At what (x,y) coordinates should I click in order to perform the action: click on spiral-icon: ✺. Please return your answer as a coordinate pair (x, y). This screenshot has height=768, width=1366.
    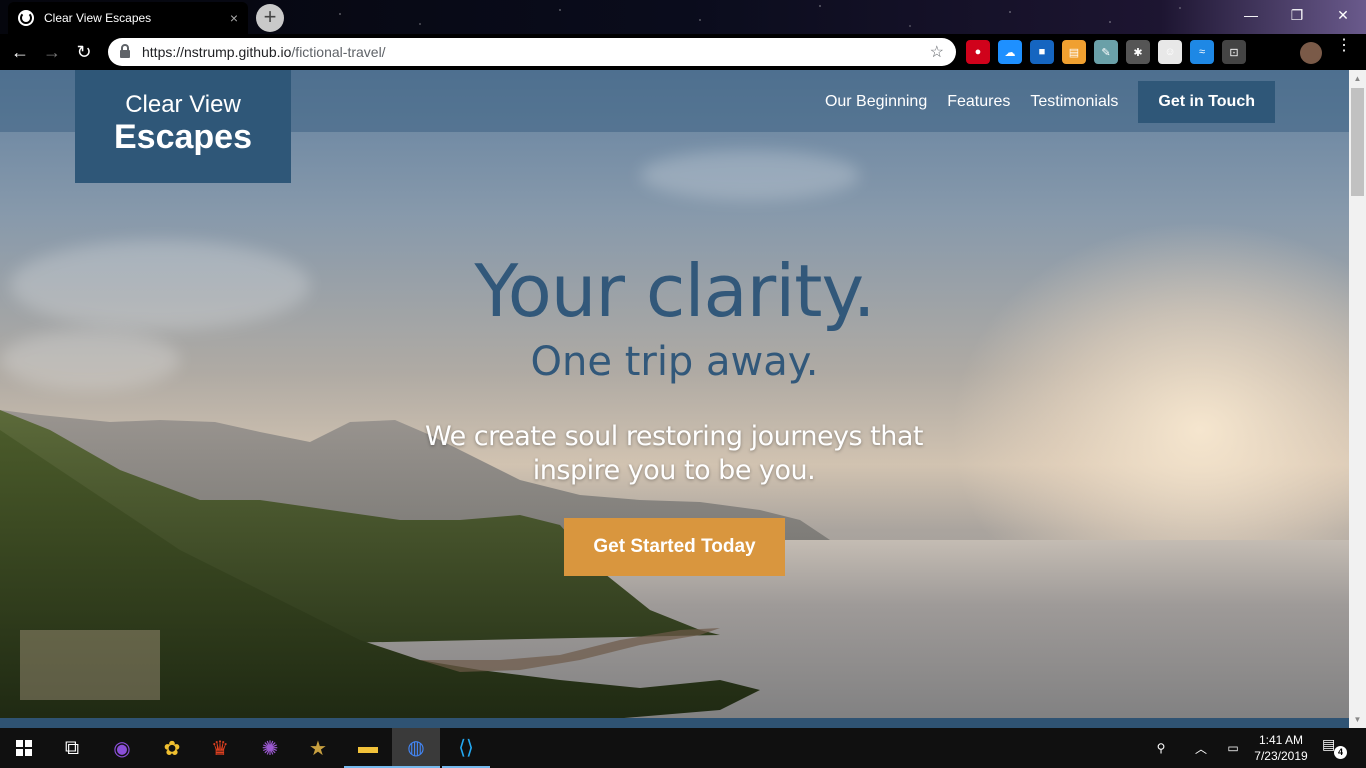
    Looking at the image, I should click on (270, 748).